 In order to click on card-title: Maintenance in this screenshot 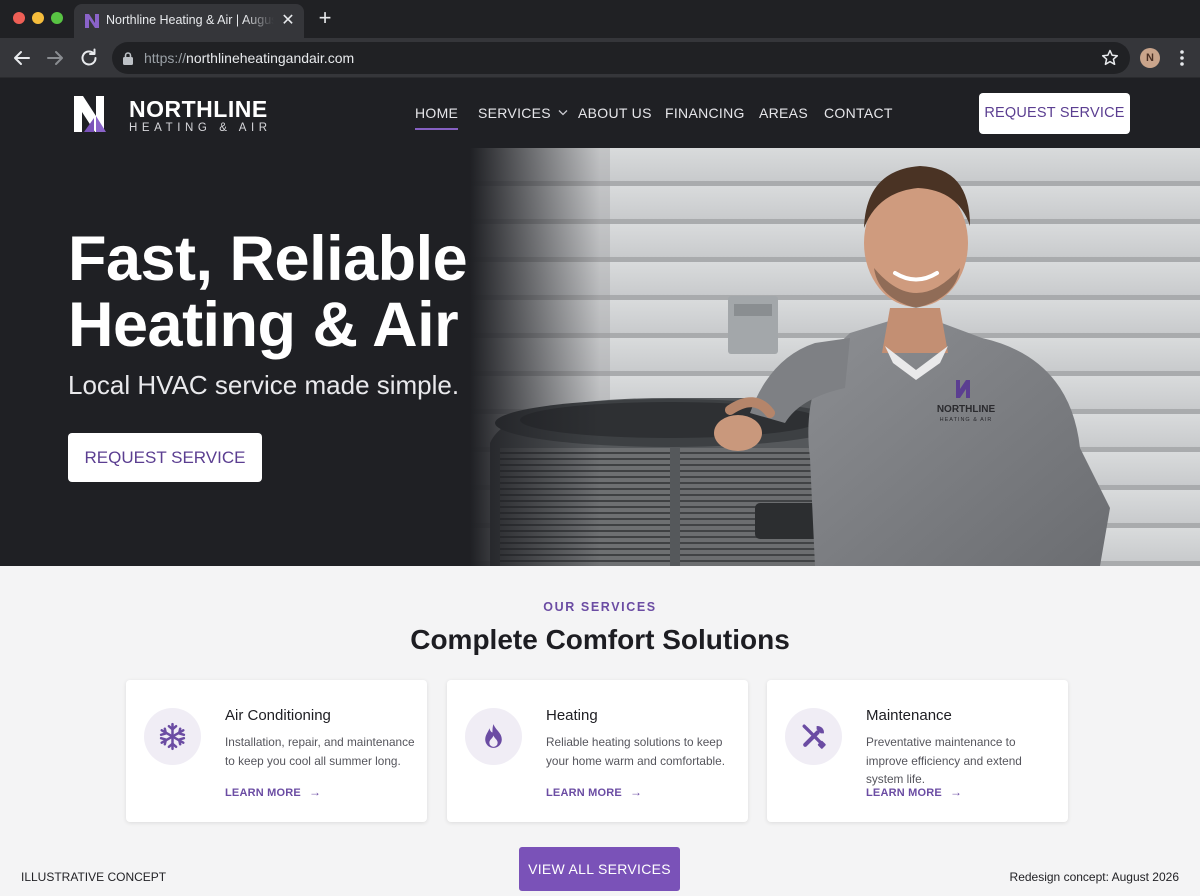, I will do `click(909, 715)`.